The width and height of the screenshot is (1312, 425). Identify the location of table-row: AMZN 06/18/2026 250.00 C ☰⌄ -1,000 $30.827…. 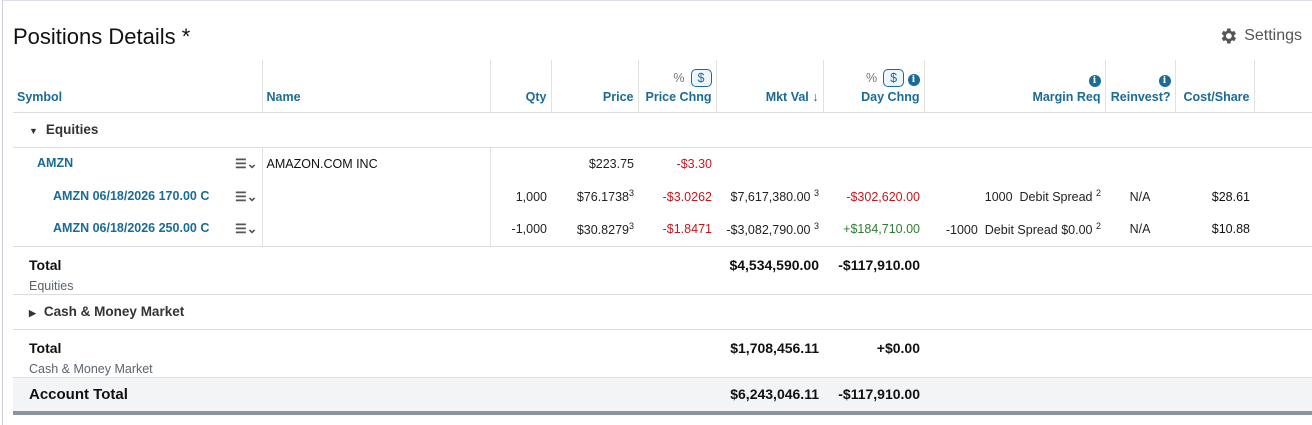
(662, 229).